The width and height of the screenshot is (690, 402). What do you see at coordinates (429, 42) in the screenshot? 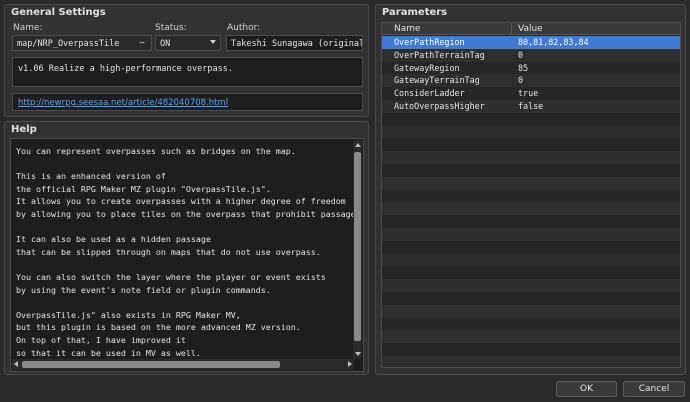
I see `parameter-name: OverPathRegion` at bounding box center [429, 42].